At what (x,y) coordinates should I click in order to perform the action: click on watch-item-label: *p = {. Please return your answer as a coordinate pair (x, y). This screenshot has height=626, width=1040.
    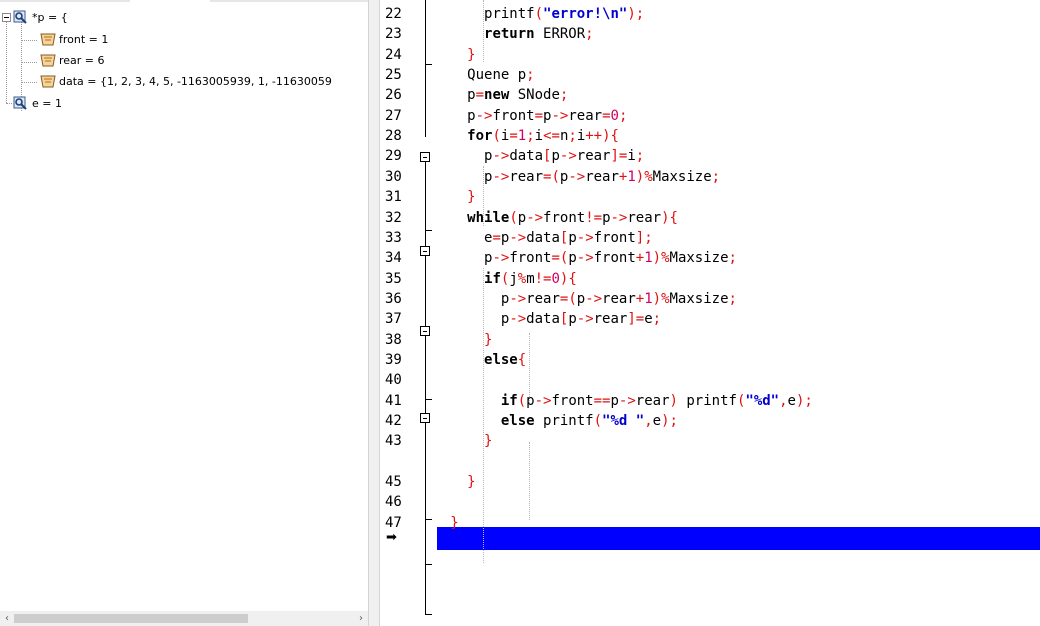
    Looking at the image, I should click on (50, 17).